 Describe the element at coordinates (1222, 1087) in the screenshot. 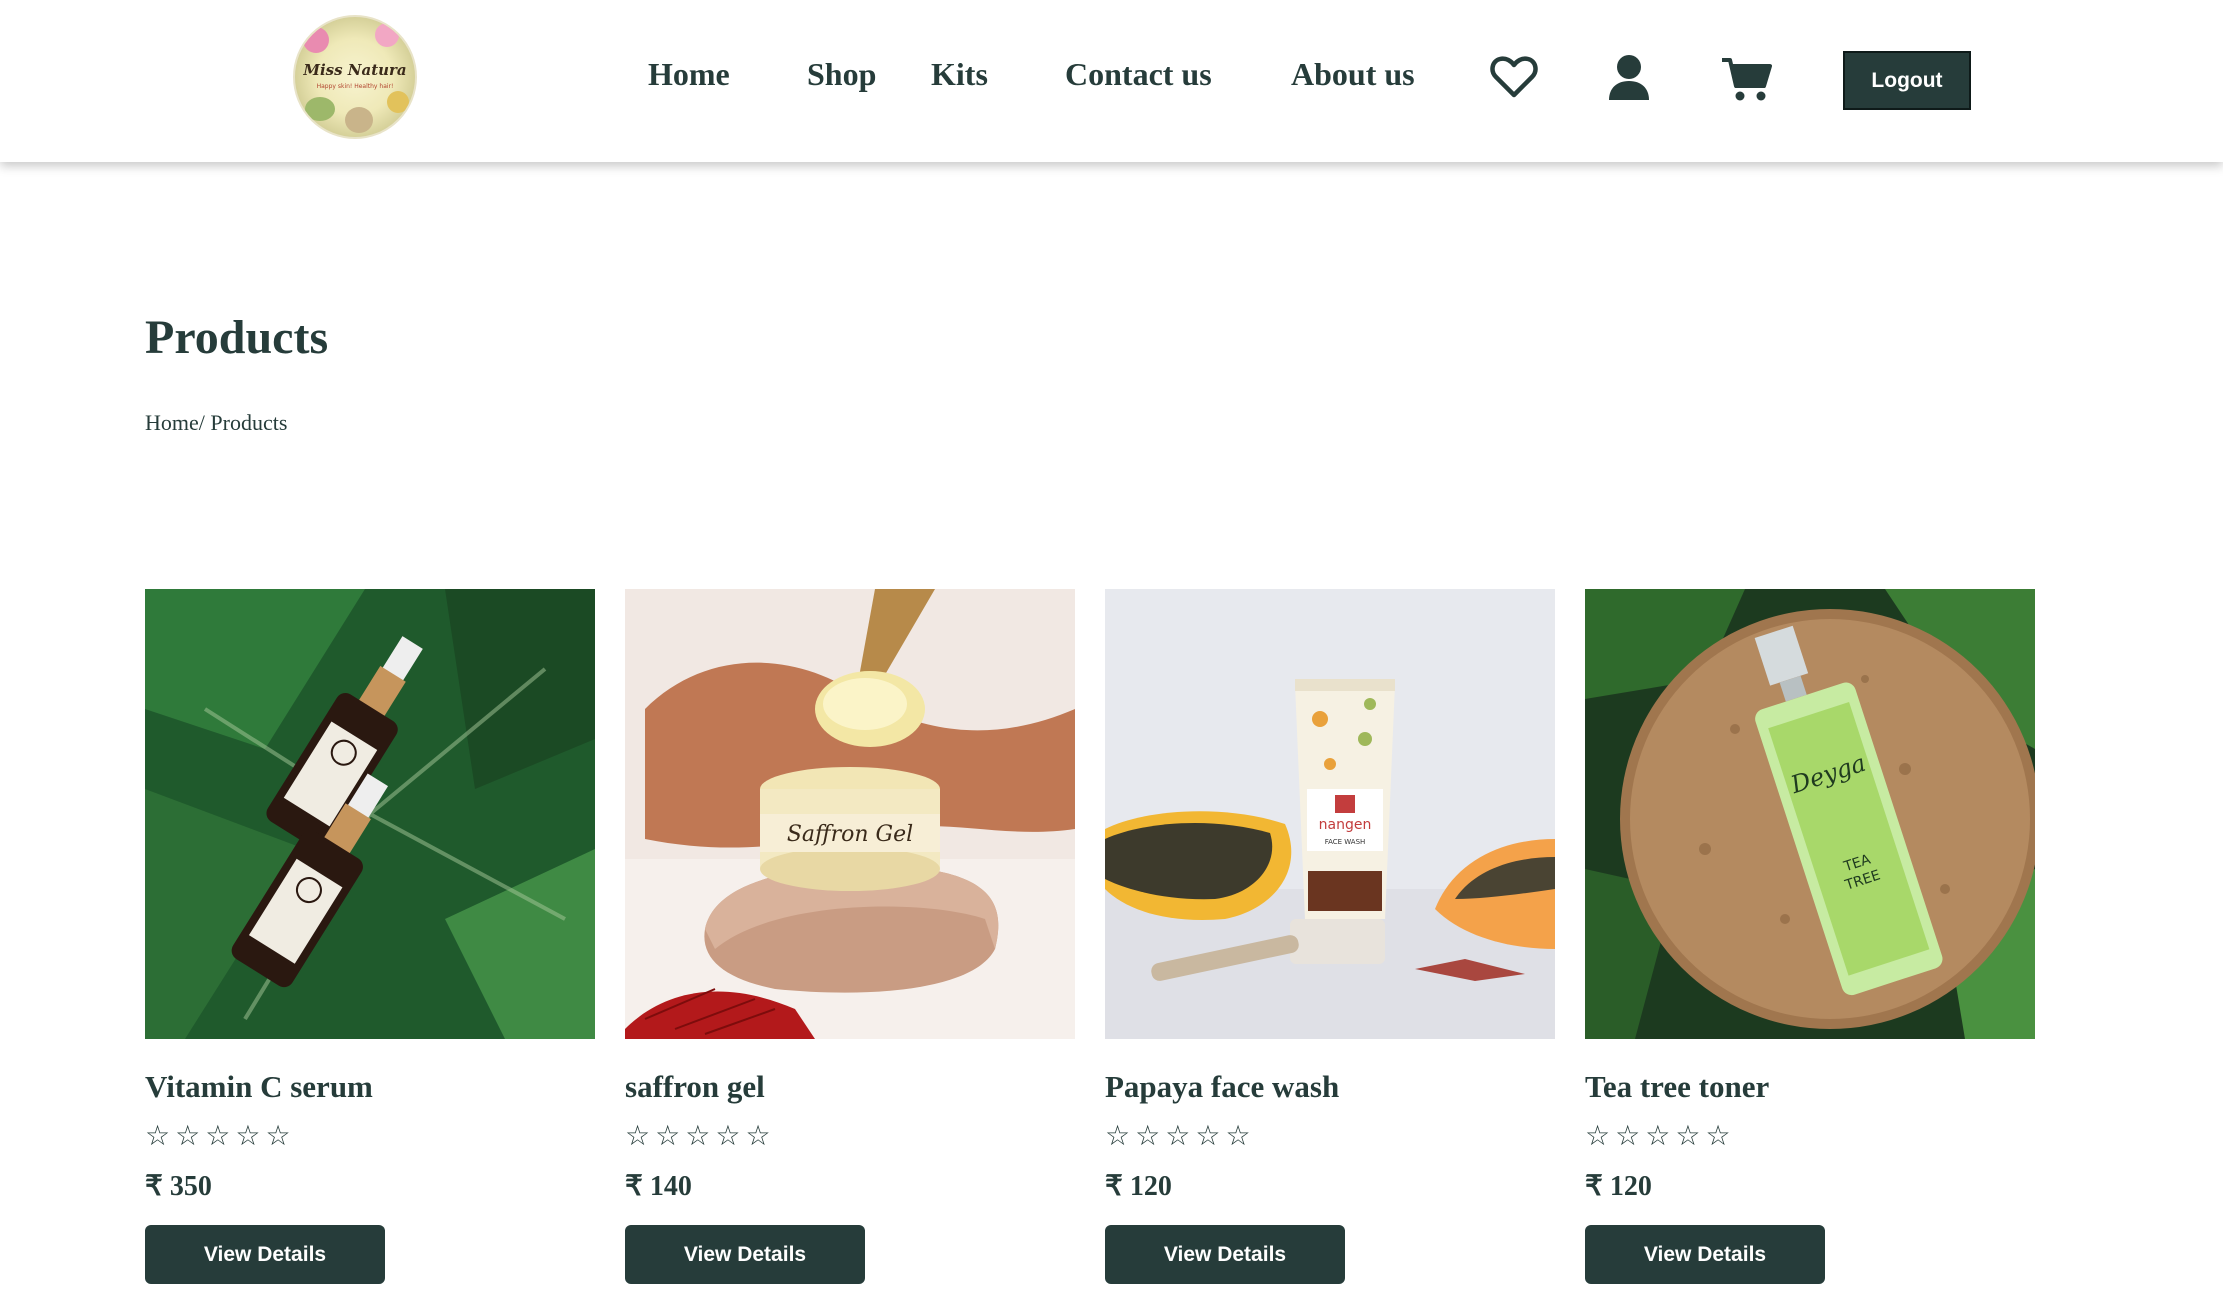

I see `product-name: Papaya face wash` at that location.